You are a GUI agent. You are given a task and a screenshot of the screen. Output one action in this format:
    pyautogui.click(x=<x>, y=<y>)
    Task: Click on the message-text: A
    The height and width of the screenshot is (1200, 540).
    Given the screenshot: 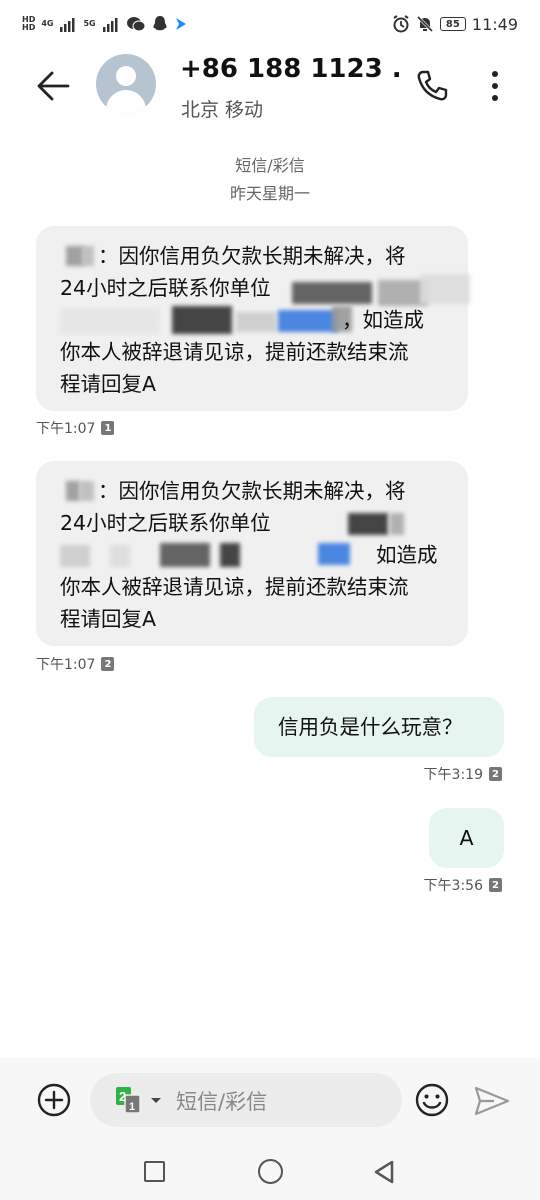 What is the action you would take?
    pyautogui.click(x=466, y=838)
    